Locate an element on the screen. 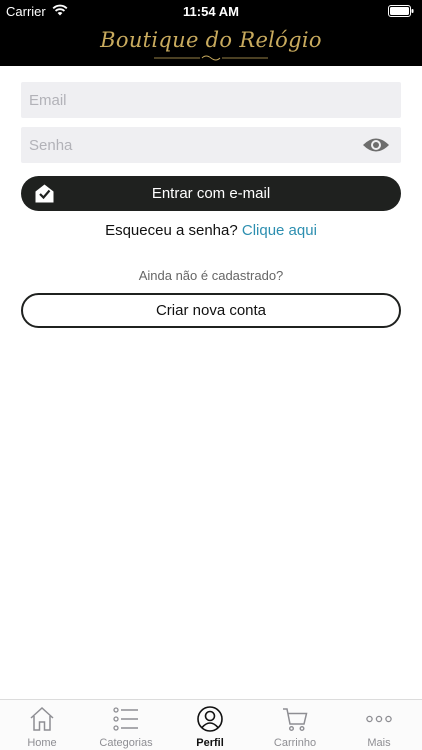  ornament-icon is located at coordinates (211, 58).